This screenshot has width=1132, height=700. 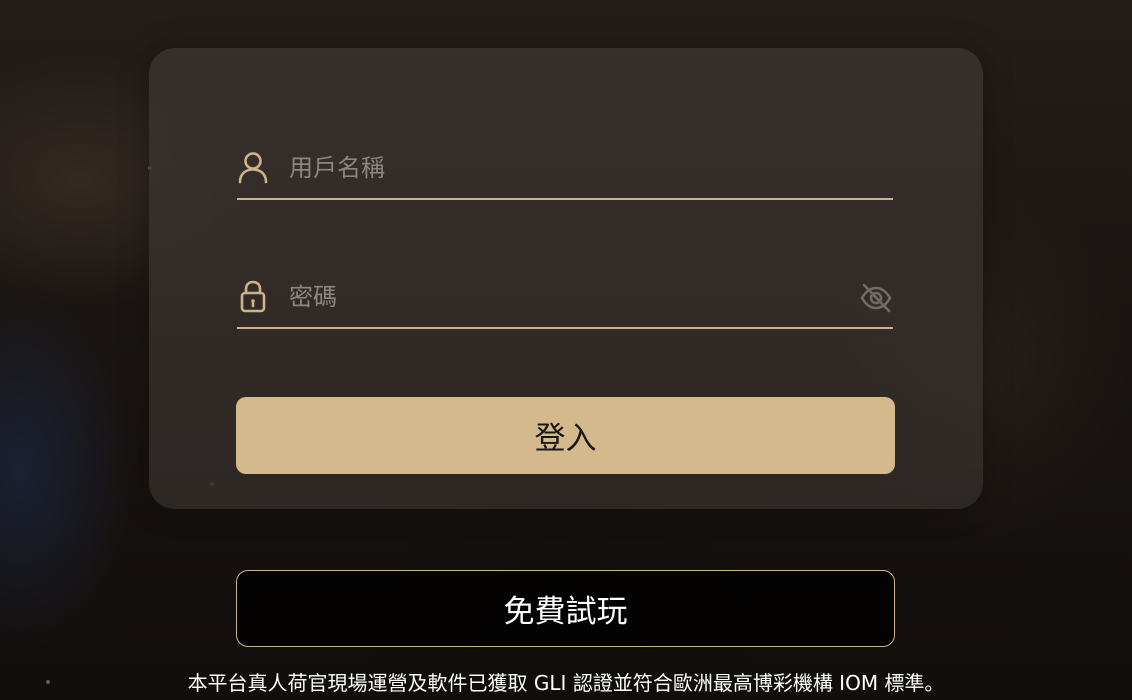 I want to click on free-trial-button: 免費試玩, so click(x=565, y=608).